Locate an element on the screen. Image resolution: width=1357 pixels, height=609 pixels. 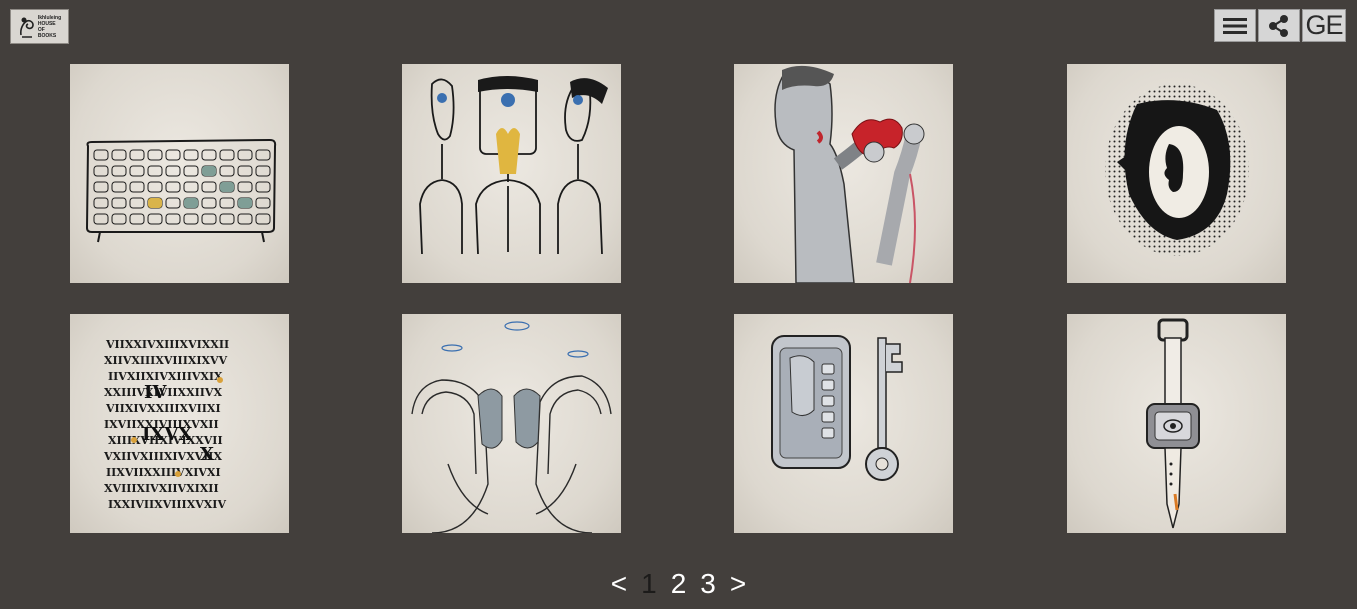
svg-text: XVIIIXIVXIIVXIXII is located at coordinates (161, 488).